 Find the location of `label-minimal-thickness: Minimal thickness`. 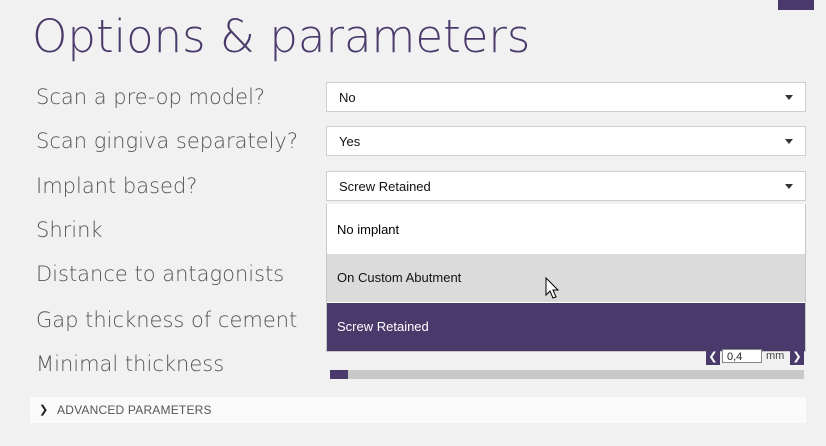

label-minimal-thickness: Minimal thickness is located at coordinates (130, 364).